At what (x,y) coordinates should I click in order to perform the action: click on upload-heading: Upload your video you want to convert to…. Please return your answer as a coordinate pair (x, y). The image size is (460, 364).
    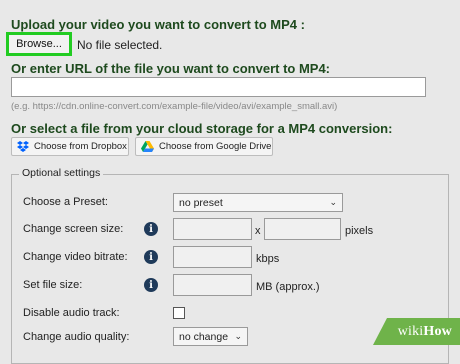
    Looking at the image, I should click on (158, 24).